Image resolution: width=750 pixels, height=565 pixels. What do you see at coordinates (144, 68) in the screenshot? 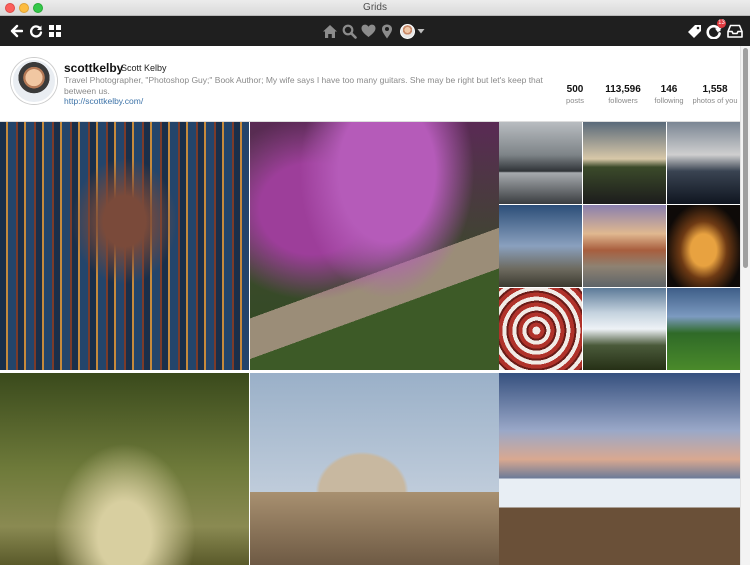
I see `profile-full-name: Scott Kelby` at bounding box center [144, 68].